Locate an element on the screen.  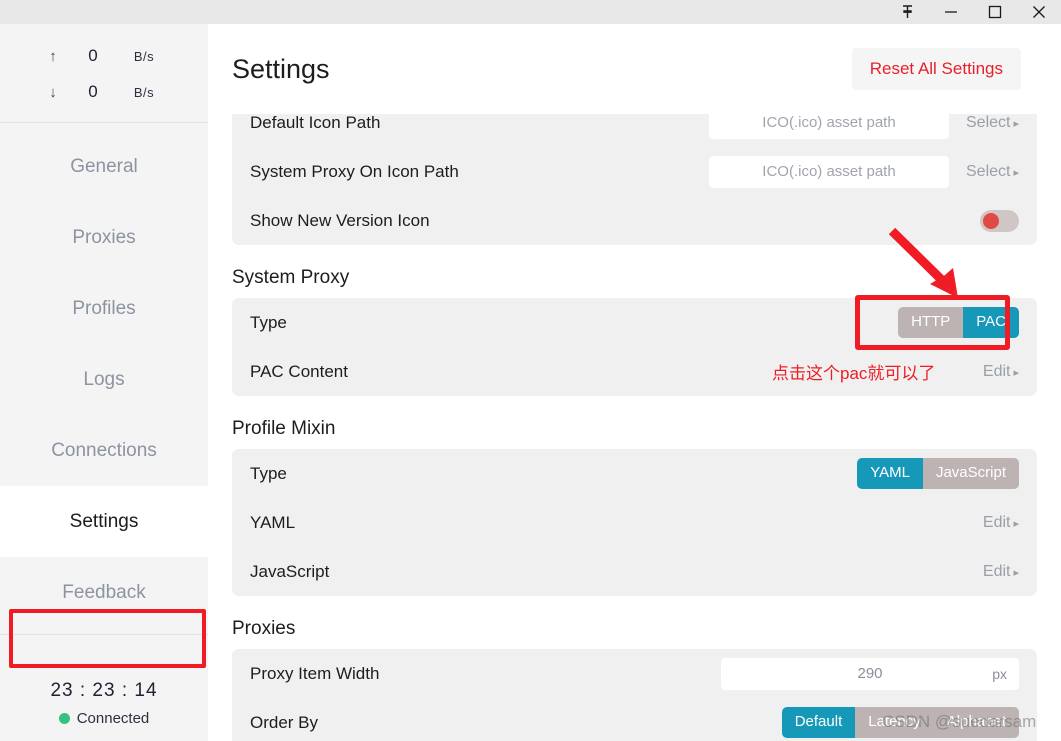
row-profile-mixin-type: Type YAML JavaScript is located at coordinates (634, 473).